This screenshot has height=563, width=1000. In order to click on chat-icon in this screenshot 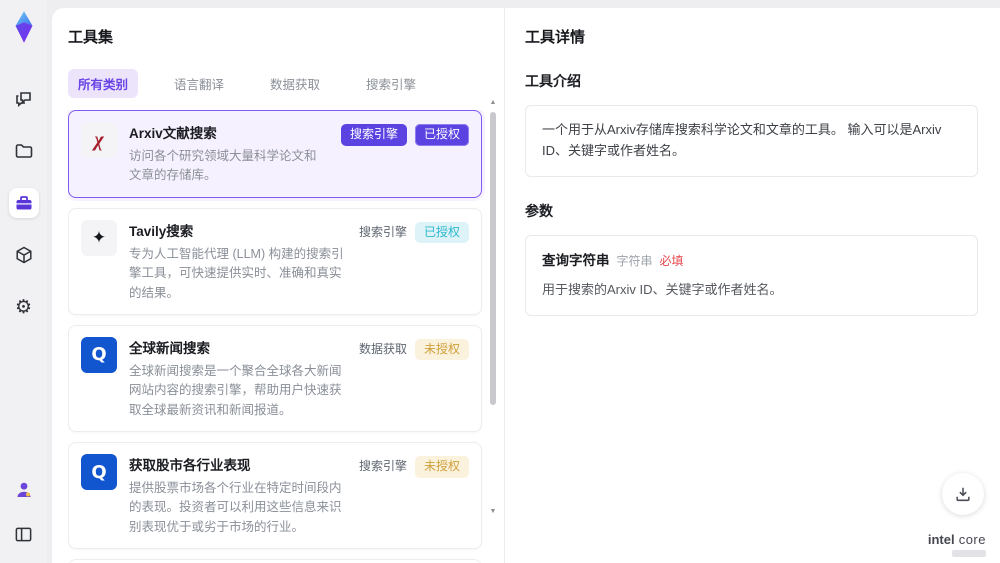, I will do `click(24, 99)`.